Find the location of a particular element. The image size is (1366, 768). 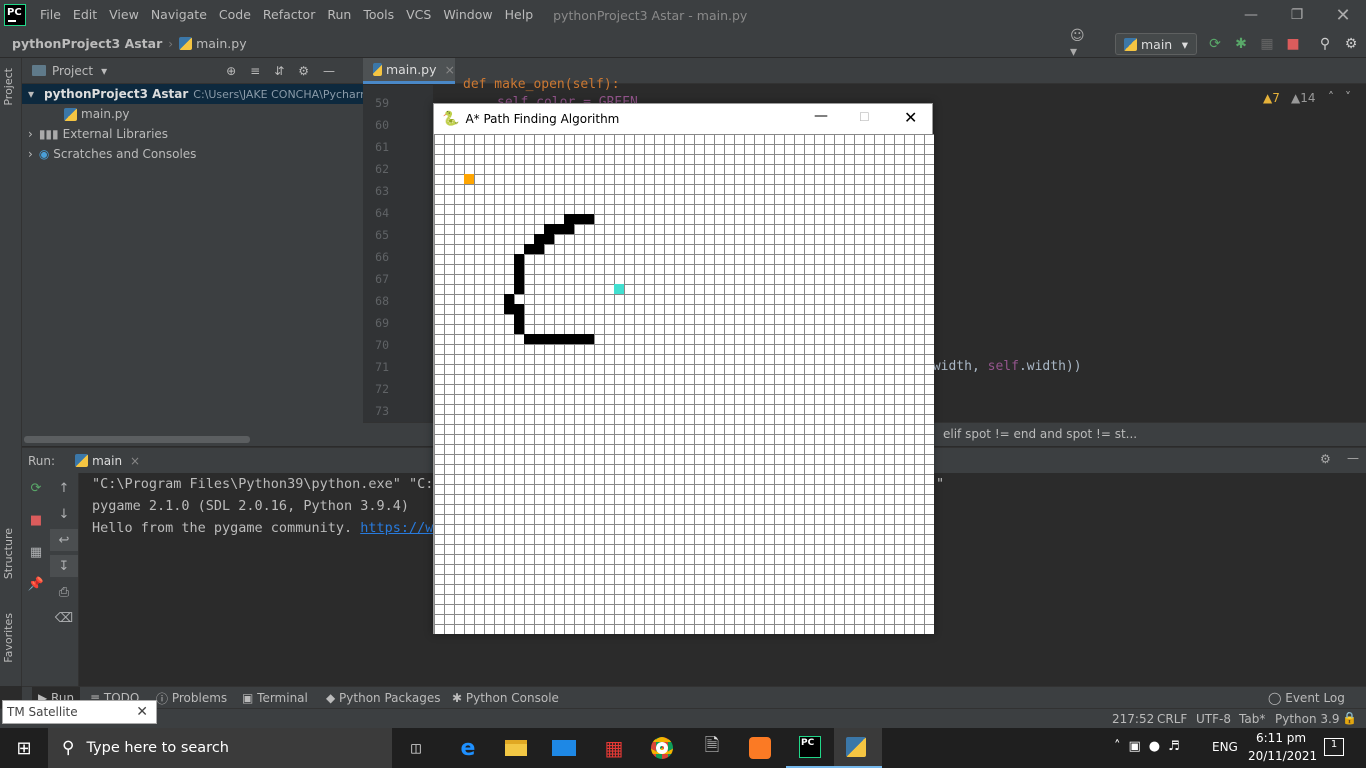

search-icon: ⚲ is located at coordinates (1325, 44).